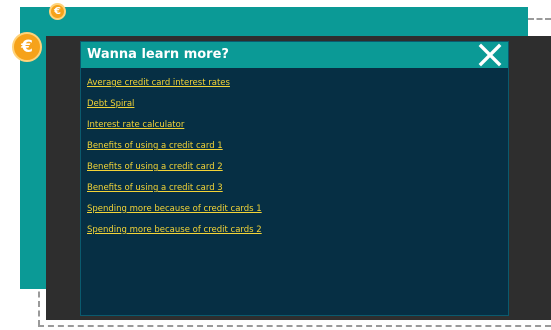  Describe the element at coordinates (294, 326) in the screenshot. I see `dashed-guide-bottom` at that location.